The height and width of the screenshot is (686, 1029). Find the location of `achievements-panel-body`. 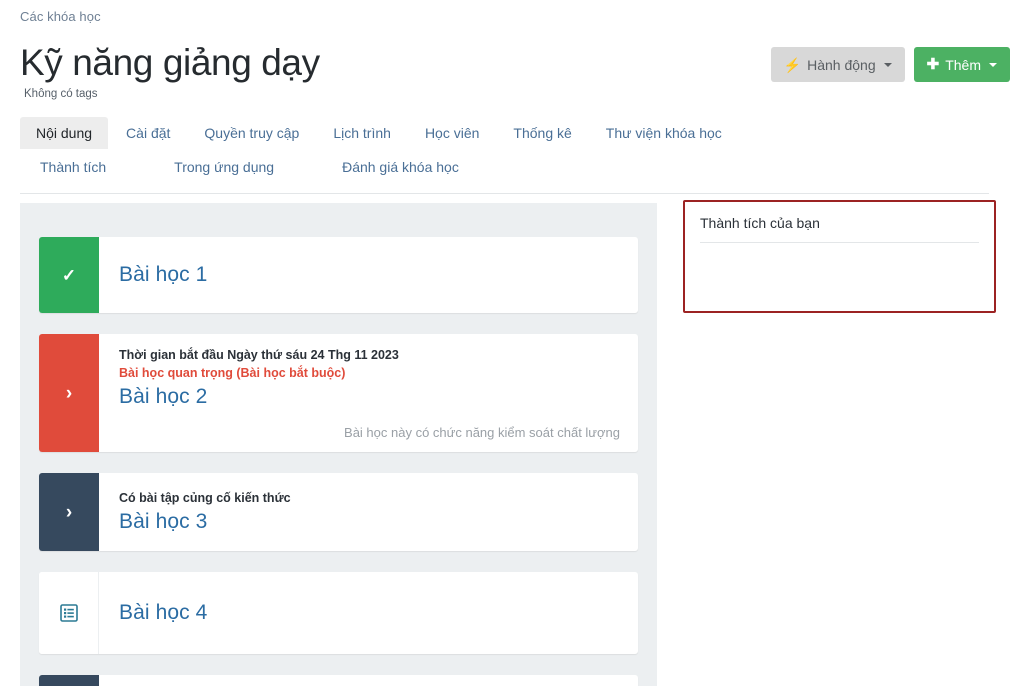

achievements-panel-body is located at coordinates (839, 269).